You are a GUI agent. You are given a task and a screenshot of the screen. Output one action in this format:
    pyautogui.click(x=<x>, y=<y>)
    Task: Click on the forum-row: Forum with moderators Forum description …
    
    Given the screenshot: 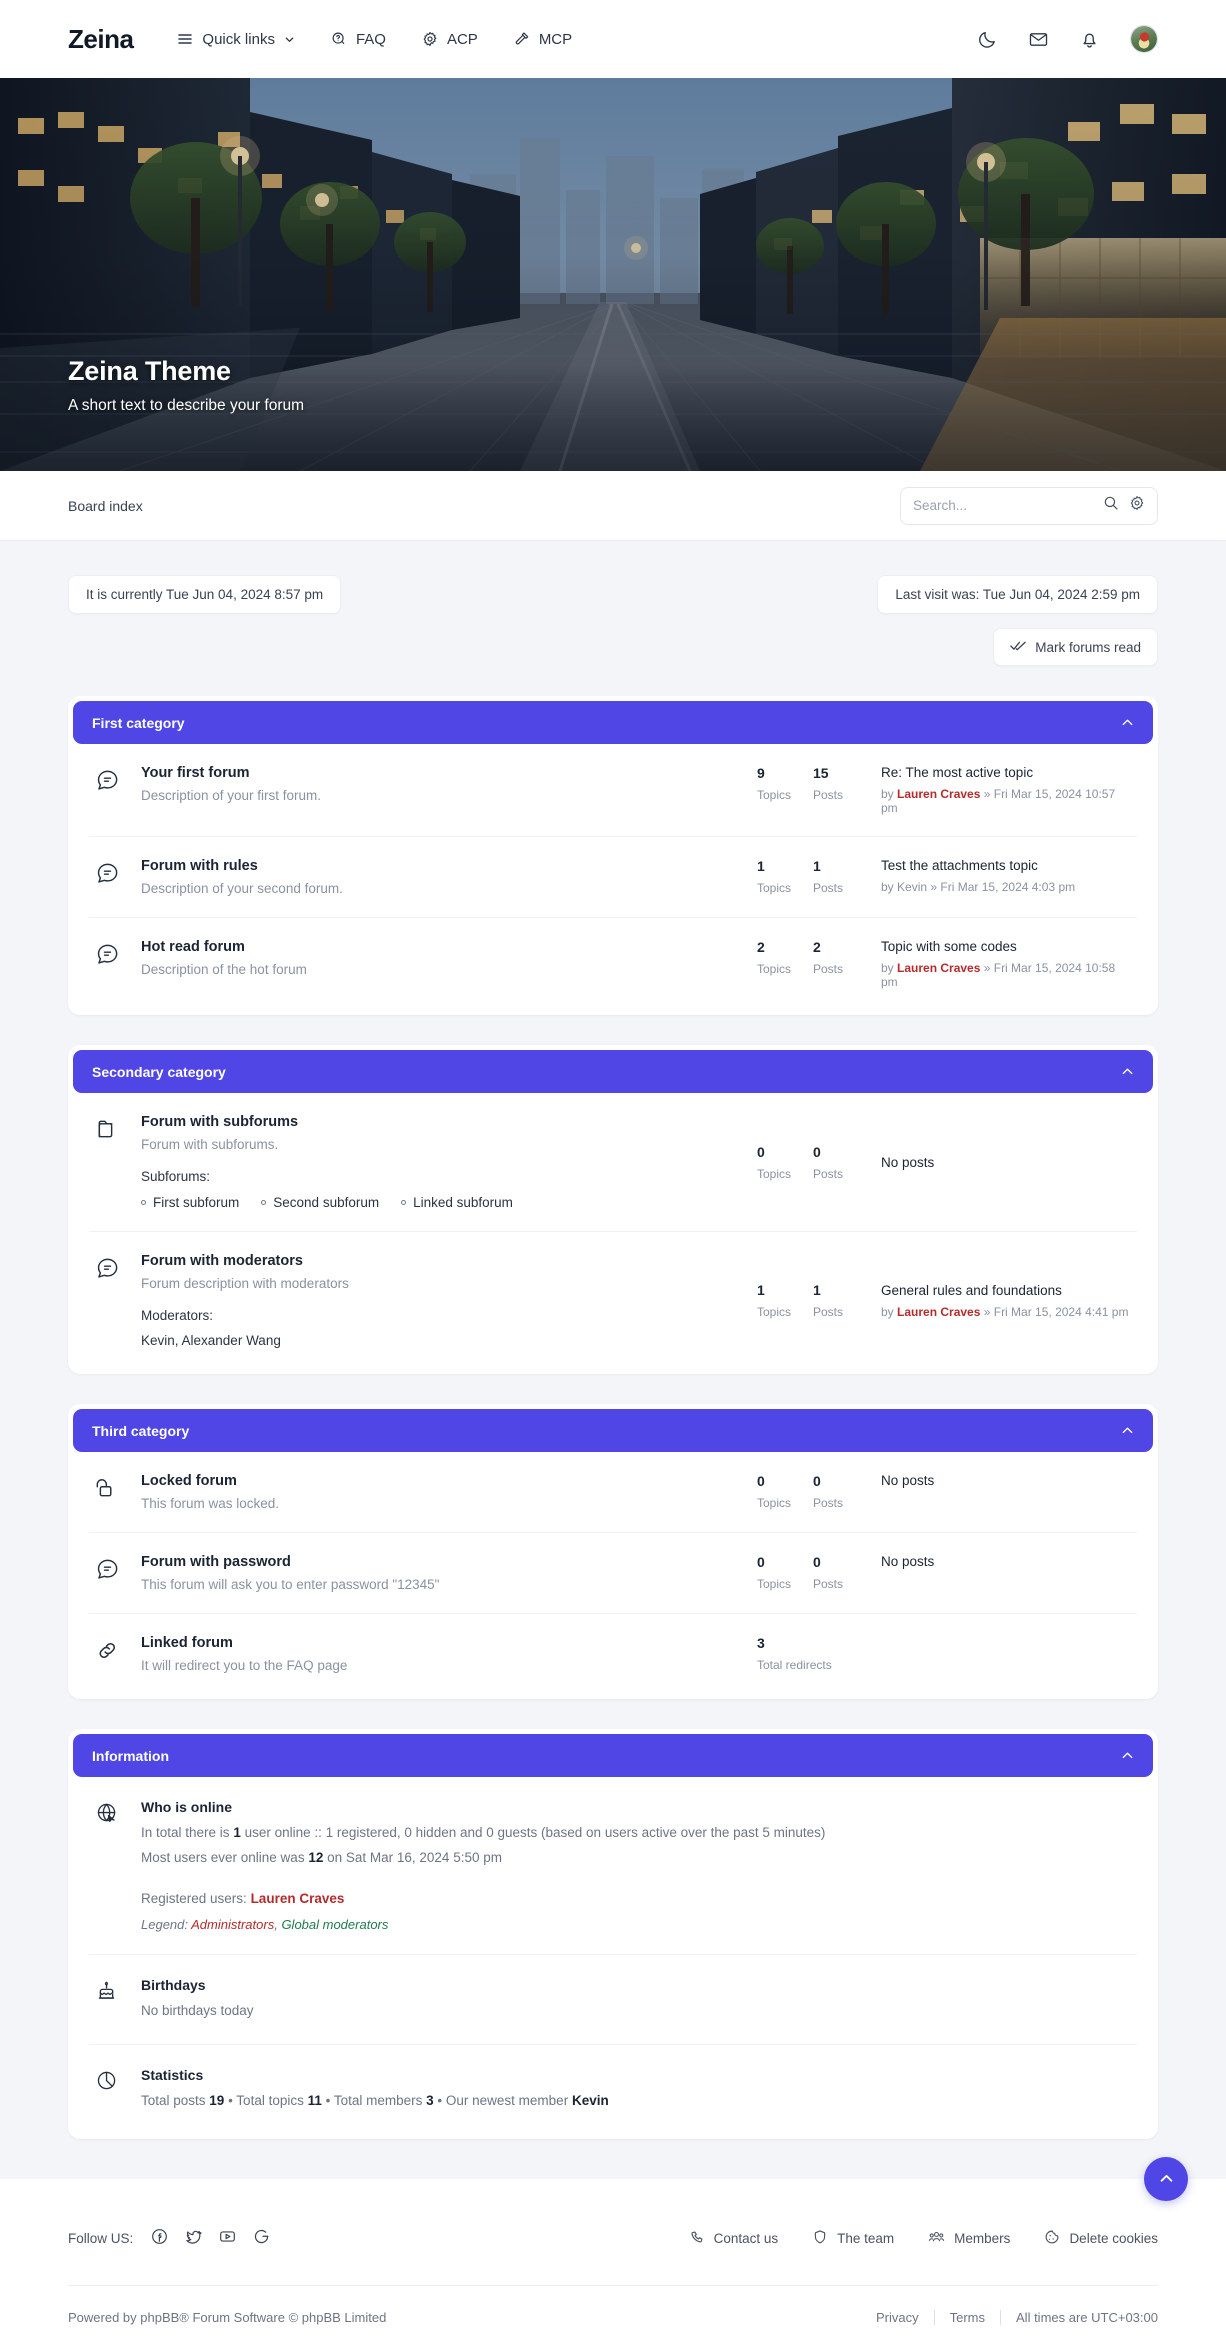 What is the action you would take?
    pyautogui.click(x=613, y=1300)
    